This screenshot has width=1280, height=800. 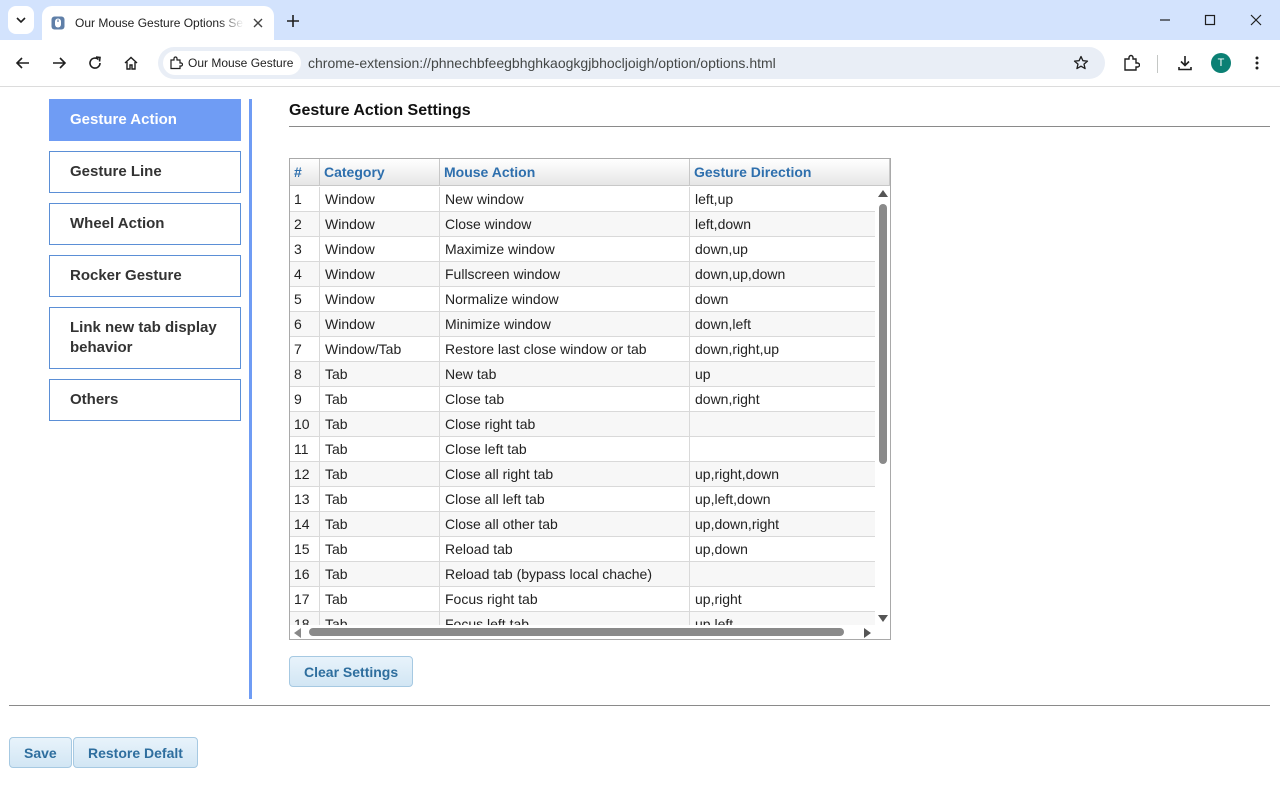 What do you see at coordinates (582, 224) in the screenshot?
I see `table-row: 2 Window Close window left,down` at bounding box center [582, 224].